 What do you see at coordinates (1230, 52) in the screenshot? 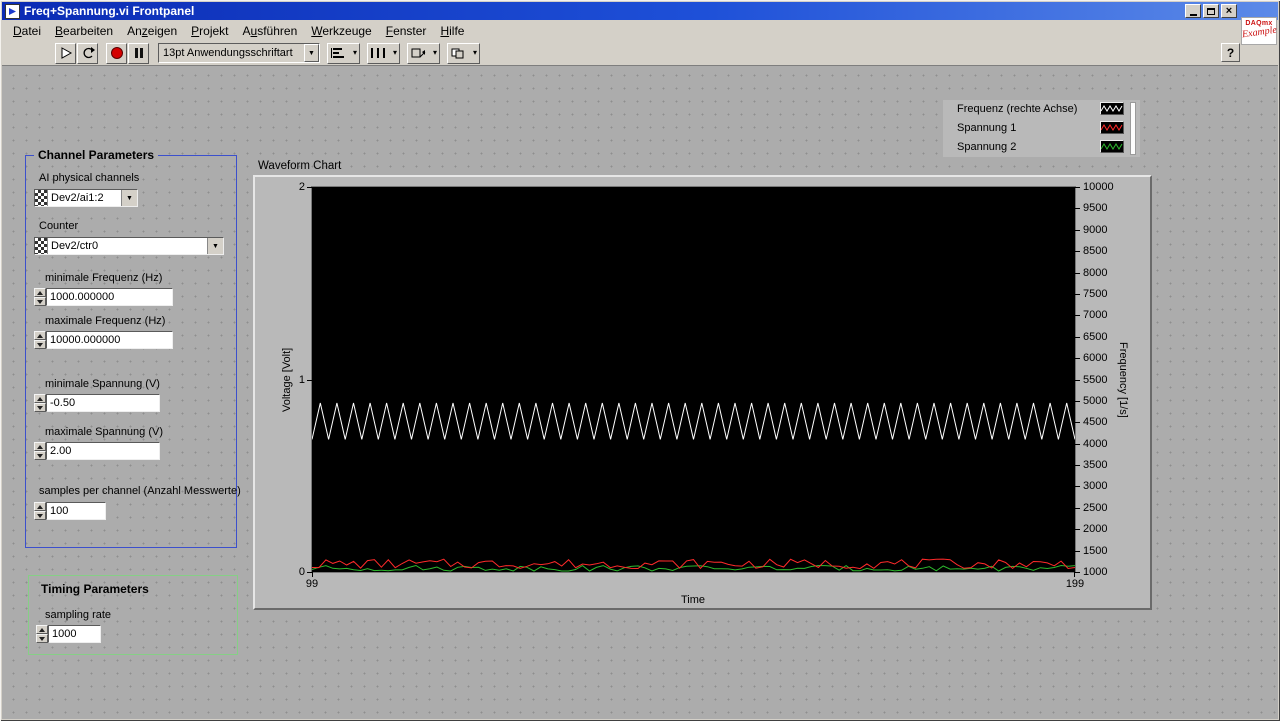
I see `help-button: ?` at bounding box center [1230, 52].